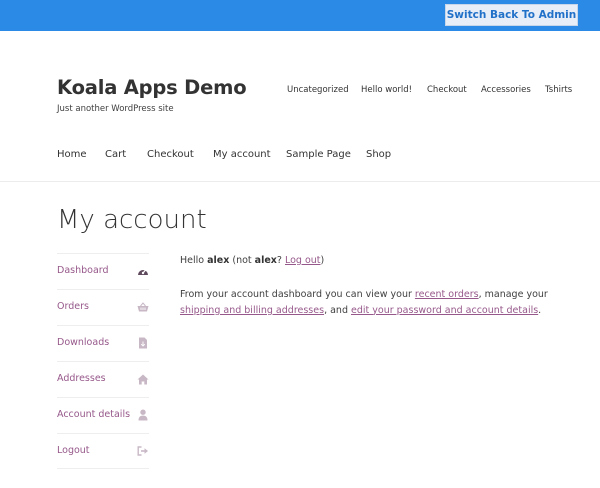 Image resolution: width=600 pixels, height=488 pixels. I want to click on account-nav-account-details: Account details, so click(103, 415).